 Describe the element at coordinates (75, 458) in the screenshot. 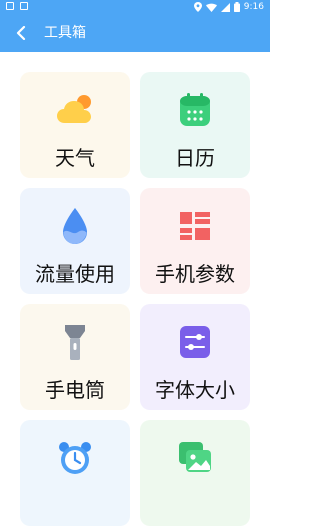

I see `alarm-clock-icon` at that location.